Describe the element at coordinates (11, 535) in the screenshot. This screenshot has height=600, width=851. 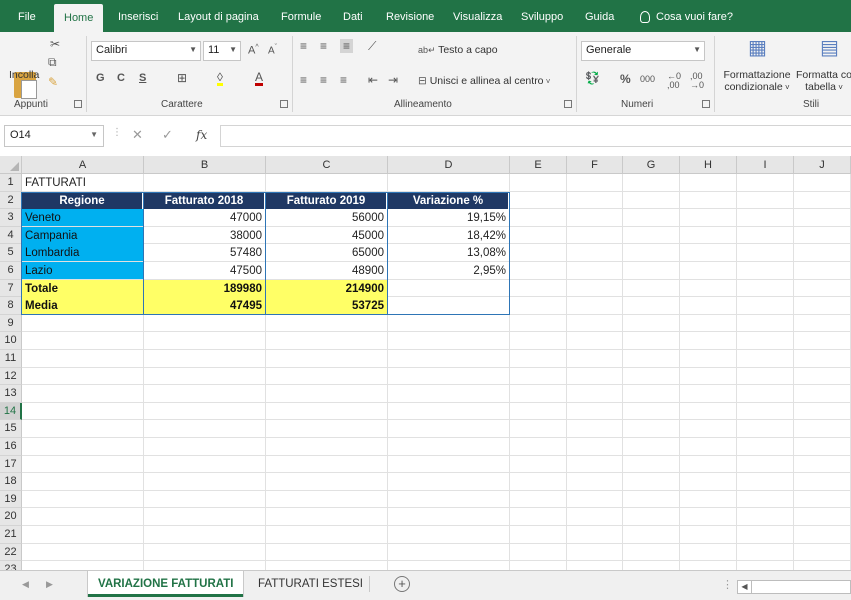
I see `row-header-21: 21` at that location.